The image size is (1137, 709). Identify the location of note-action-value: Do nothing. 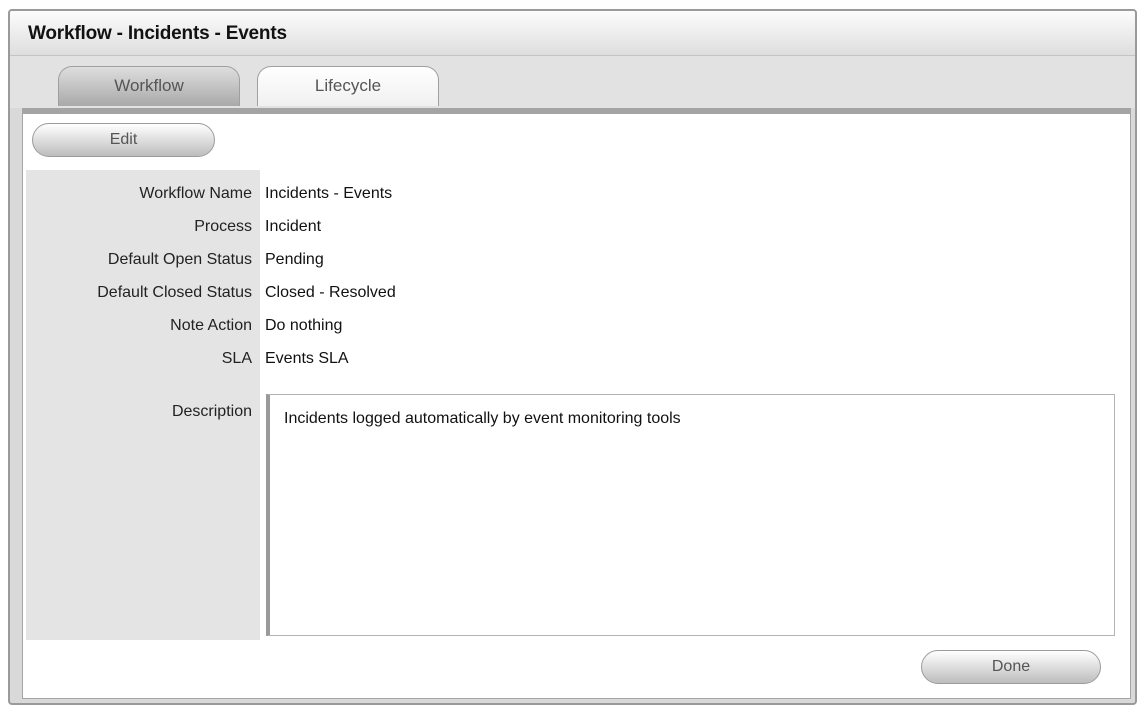
(304, 325).